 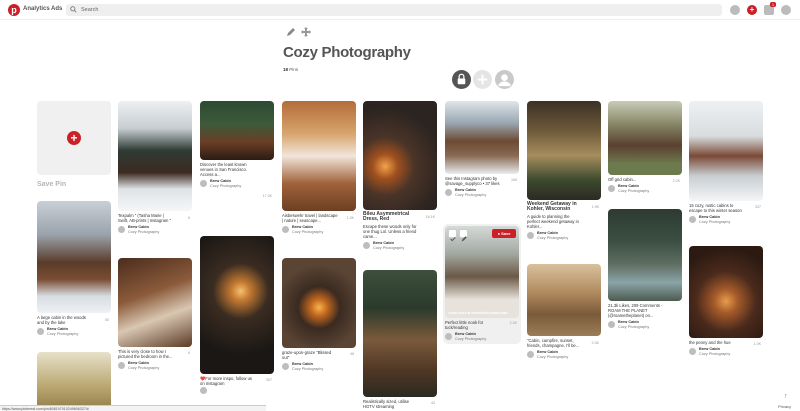 What do you see at coordinates (752, 10) in the screenshot?
I see `add-pin-icon: +` at bounding box center [752, 10].